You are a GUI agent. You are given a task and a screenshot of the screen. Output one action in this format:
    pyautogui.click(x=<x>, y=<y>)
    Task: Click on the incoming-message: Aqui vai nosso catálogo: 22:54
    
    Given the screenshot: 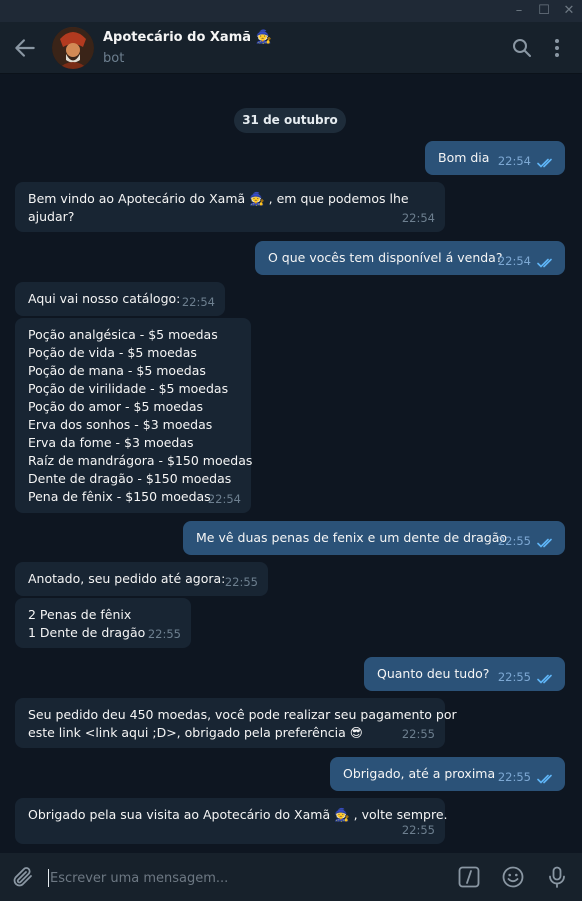 What is the action you would take?
    pyautogui.click(x=120, y=299)
    